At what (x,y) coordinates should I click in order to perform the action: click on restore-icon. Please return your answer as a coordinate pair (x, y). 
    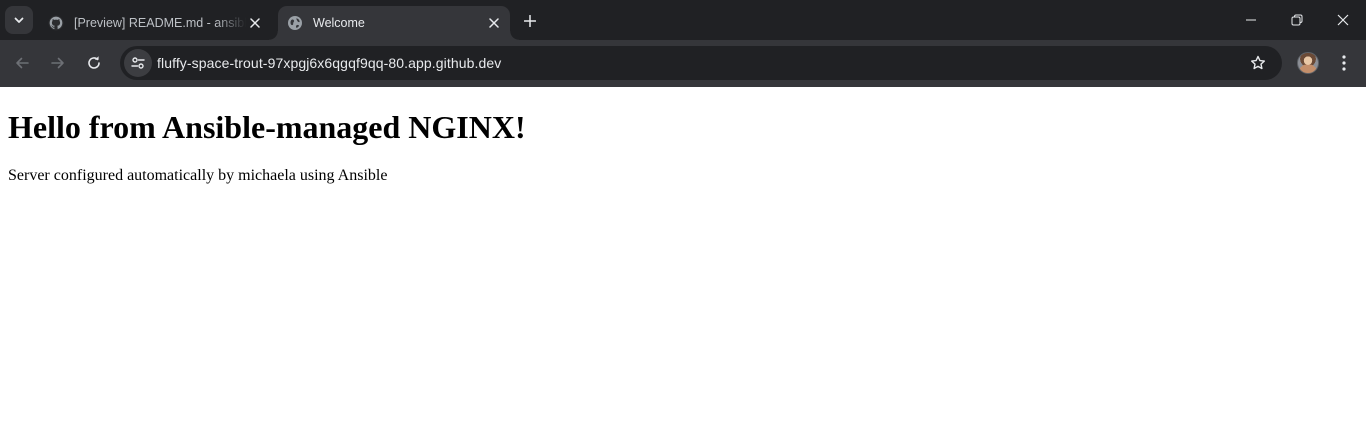
    Looking at the image, I should click on (1297, 20).